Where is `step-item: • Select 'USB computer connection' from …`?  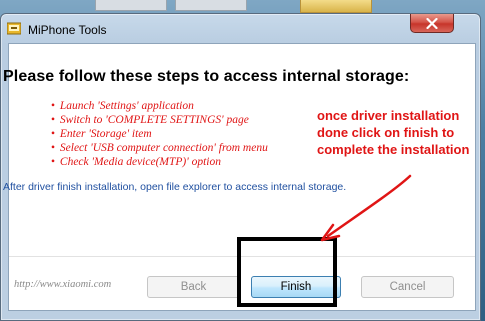 step-item: • Select 'USB computer connection' from … is located at coordinates (159, 148).